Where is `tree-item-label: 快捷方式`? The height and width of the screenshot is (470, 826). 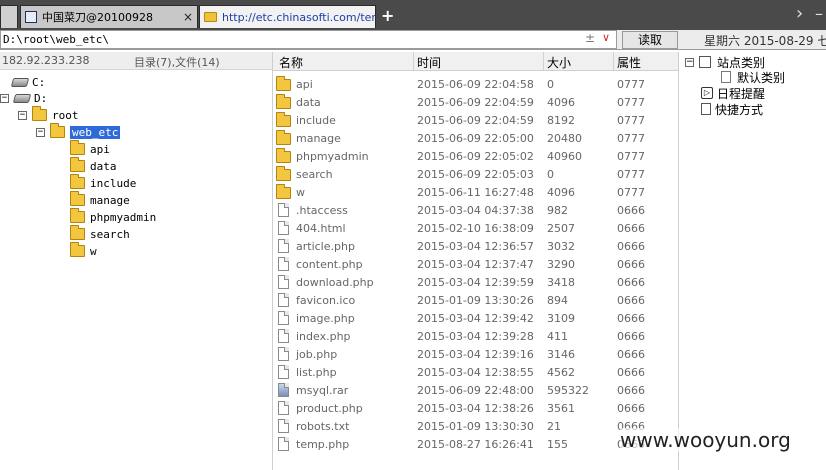
tree-item-label: 快捷方式 is located at coordinates (739, 109).